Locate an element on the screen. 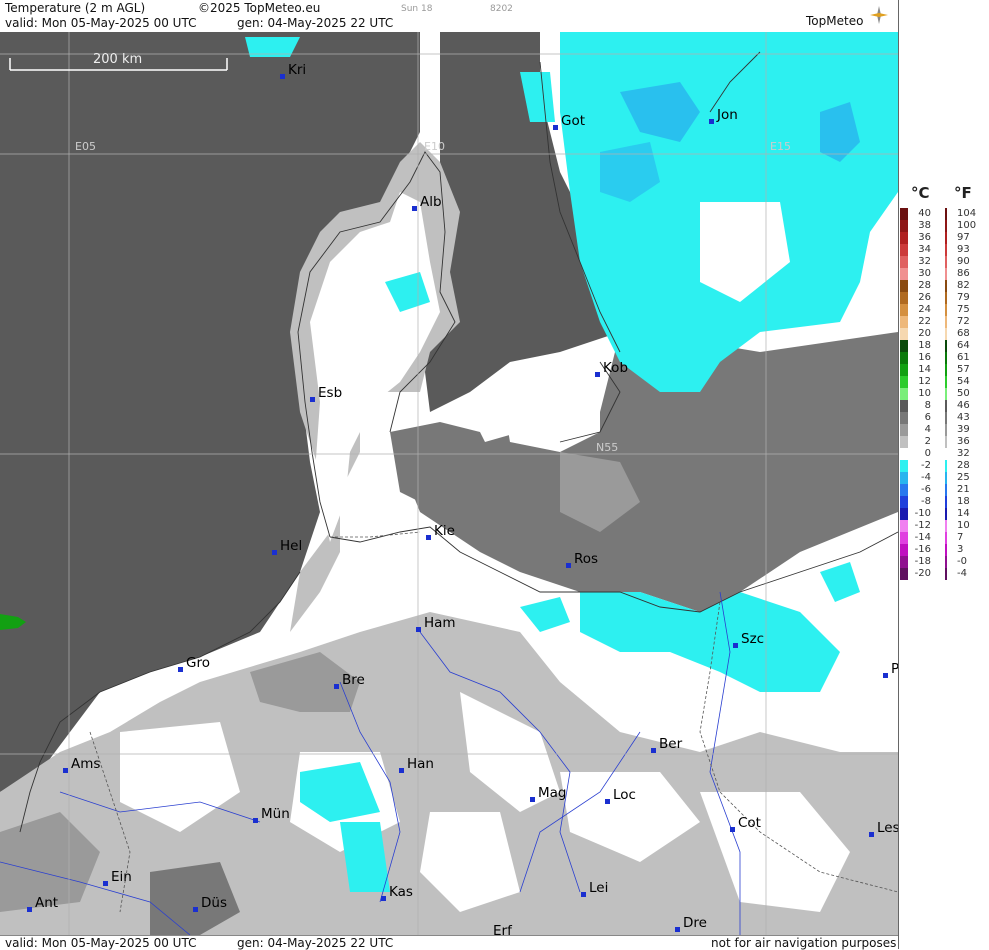 This screenshot has width=989, height=950. legend-fahrenheit-value: 10 is located at coordinates (963, 525).